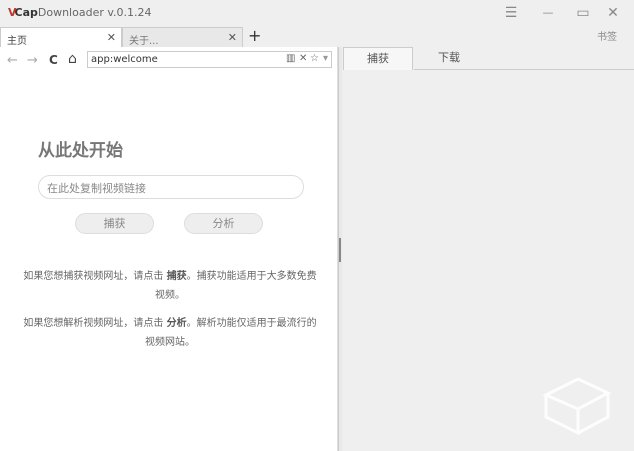  What do you see at coordinates (61, 37) in the screenshot?
I see `tab-home: 主页 ✕` at bounding box center [61, 37].